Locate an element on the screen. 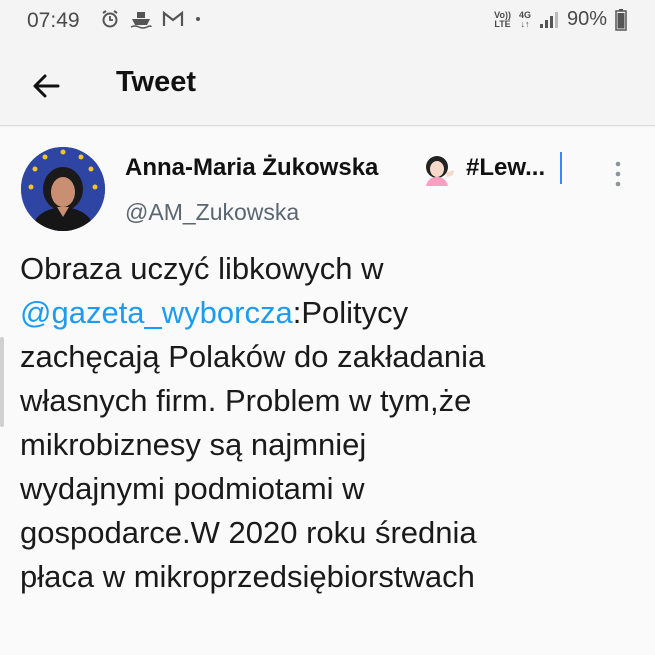 This screenshot has width=655, height=655. volte-icon: Vo)) LTE is located at coordinates (502, 19).